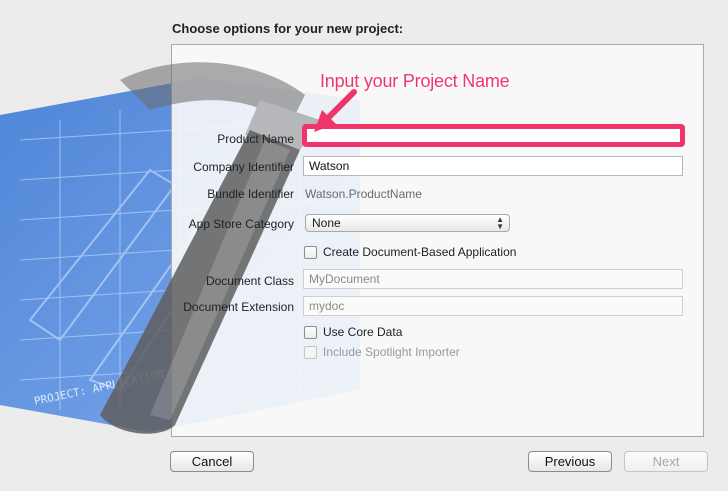 The height and width of the screenshot is (491, 728). Describe the element at coordinates (500, 223) in the screenshot. I see `chevron-up-down-icon: ▲ ▼` at that location.